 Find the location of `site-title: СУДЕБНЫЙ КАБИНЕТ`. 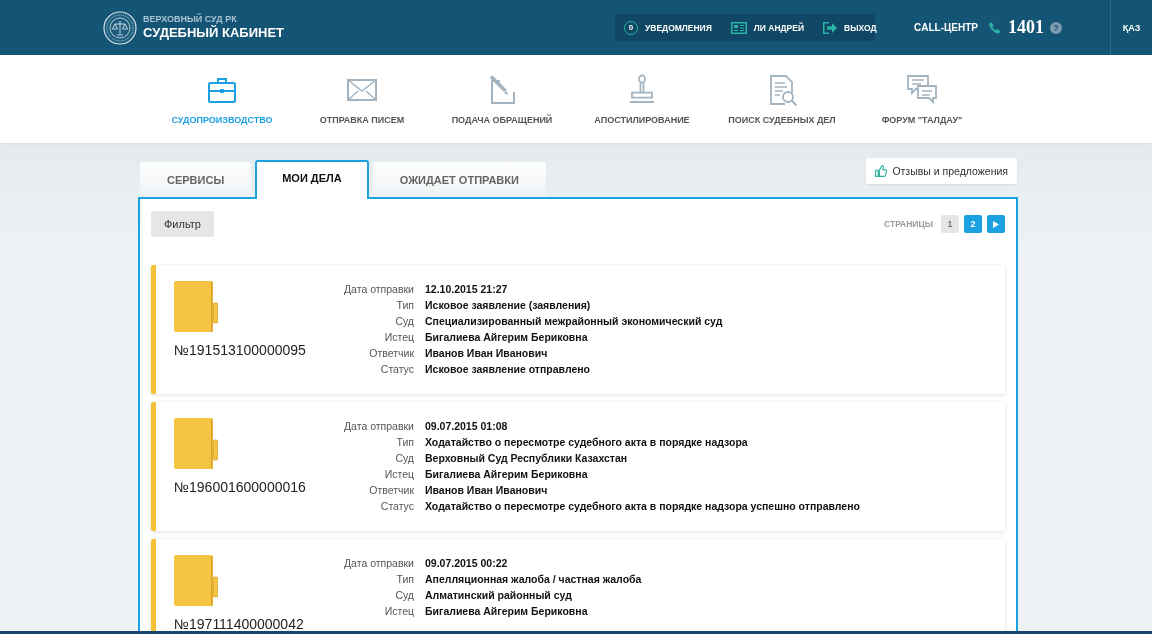

site-title: СУДЕБНЫЙ КАБИНЕТ is located at coordinates (213, 33).